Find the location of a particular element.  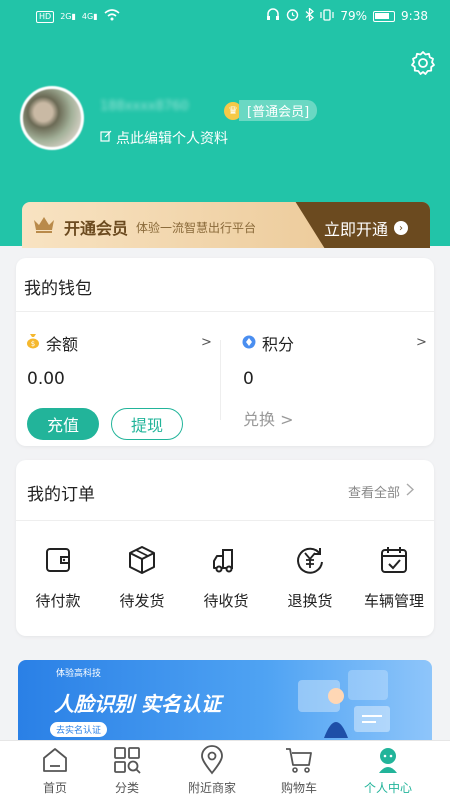

bluetooth-icon is located at coordinates (310, 15).